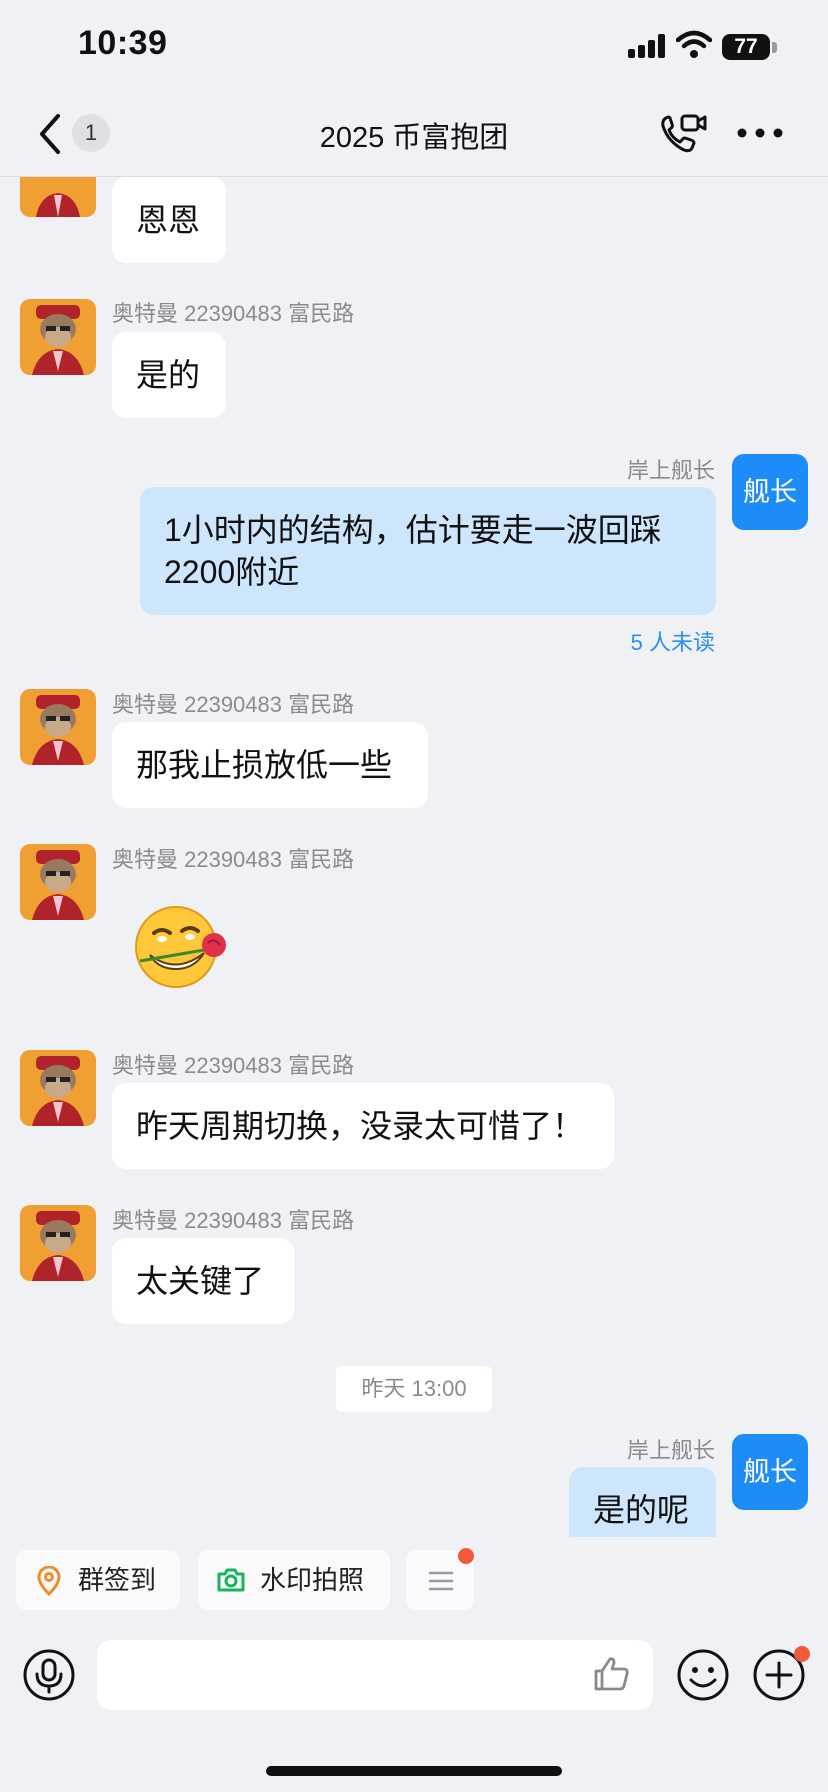  Describe the element at coordinates (703, 1675) in the screenshot. I see `emoji-icon` at that location.